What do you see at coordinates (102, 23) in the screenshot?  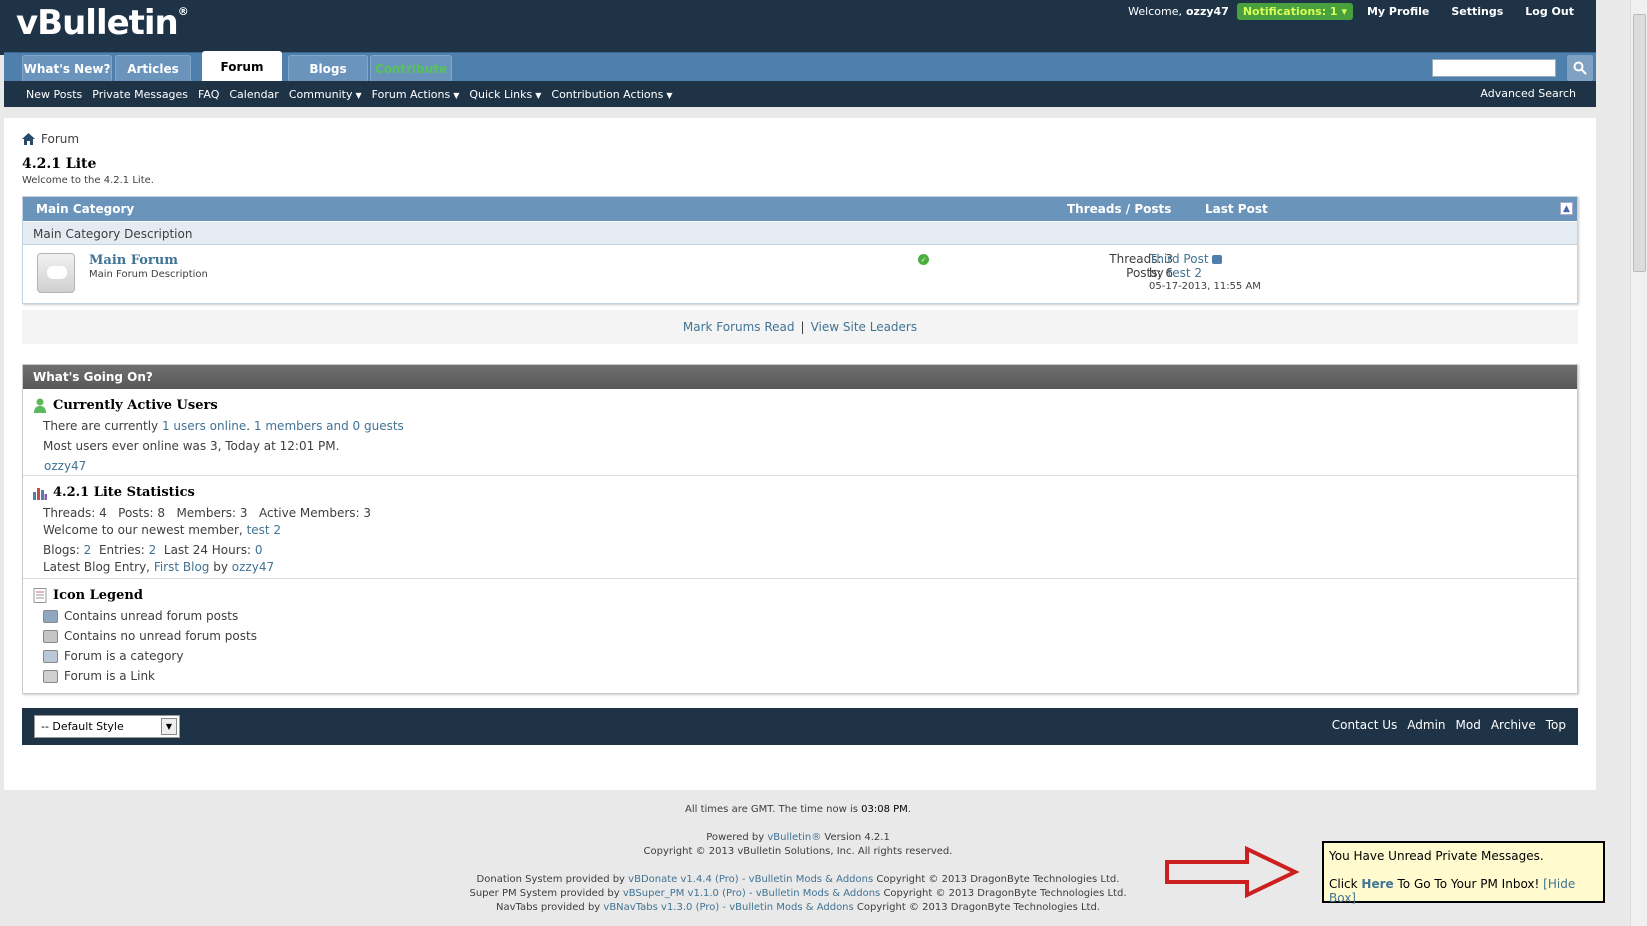 I see `vbulletin-logo: vBulletin®` at bounding box center [102, 23].